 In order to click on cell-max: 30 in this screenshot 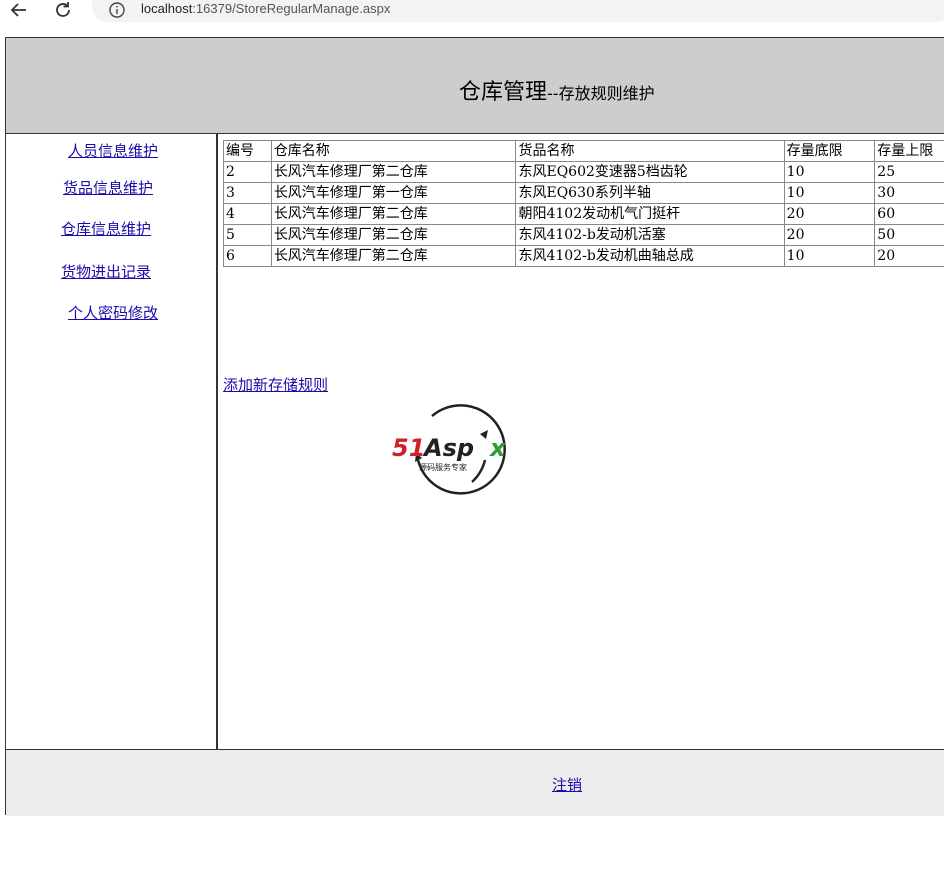, I will do `click(909, 193)`.